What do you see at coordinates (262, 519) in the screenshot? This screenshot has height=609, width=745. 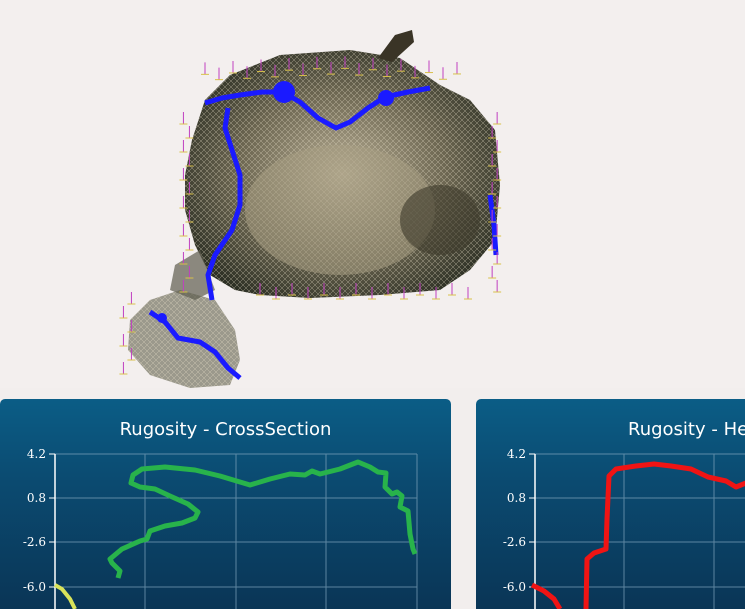 I see `series-line` at bounding box center [262, 519].